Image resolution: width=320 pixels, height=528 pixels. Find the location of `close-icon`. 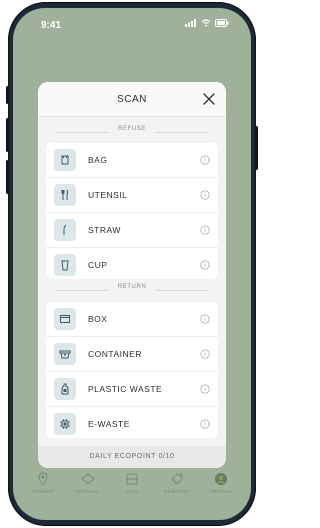

close-icon is located at coordinates (209, 99).